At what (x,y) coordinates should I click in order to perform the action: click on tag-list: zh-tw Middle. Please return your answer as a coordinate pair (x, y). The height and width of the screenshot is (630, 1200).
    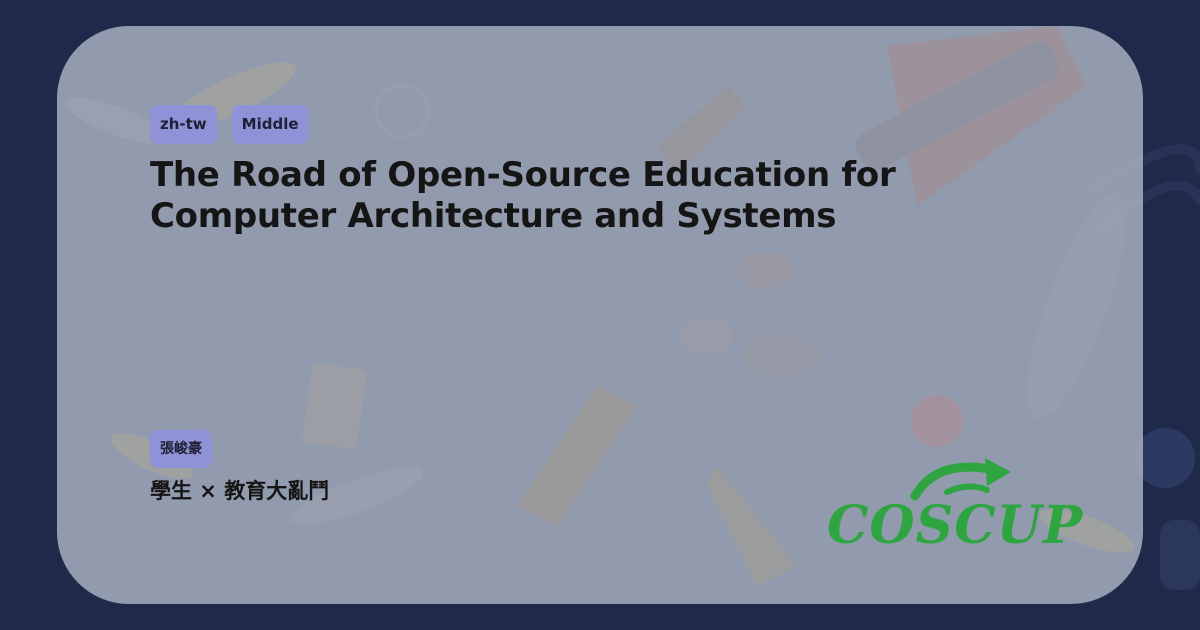
    Looking at the image, I should click on (229, 124).